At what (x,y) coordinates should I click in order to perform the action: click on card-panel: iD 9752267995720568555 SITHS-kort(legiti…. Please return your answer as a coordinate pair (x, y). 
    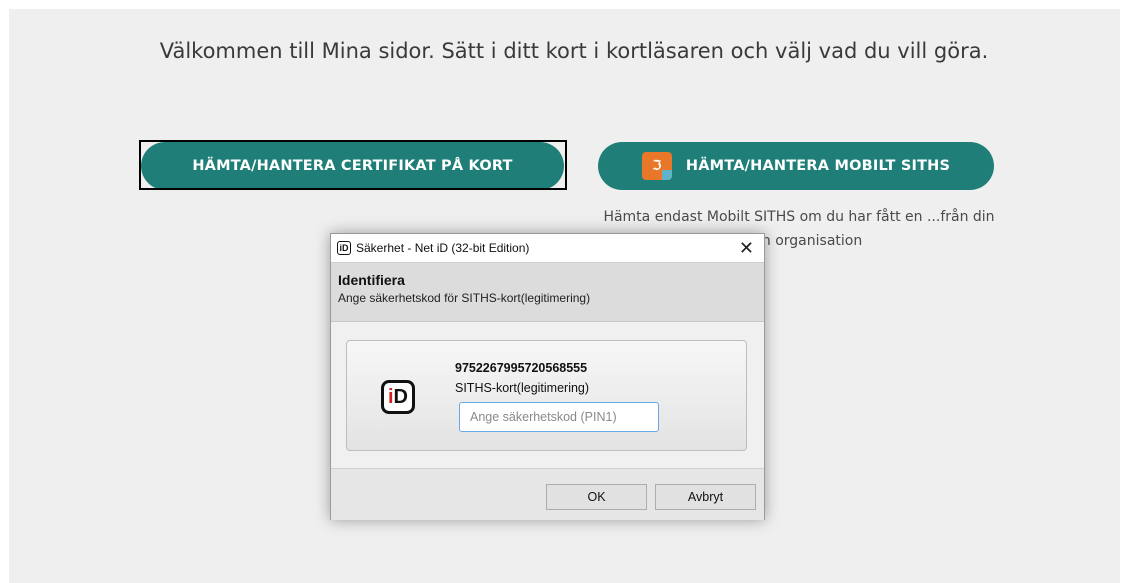
    Looking at the image, I should click on (546, 395).